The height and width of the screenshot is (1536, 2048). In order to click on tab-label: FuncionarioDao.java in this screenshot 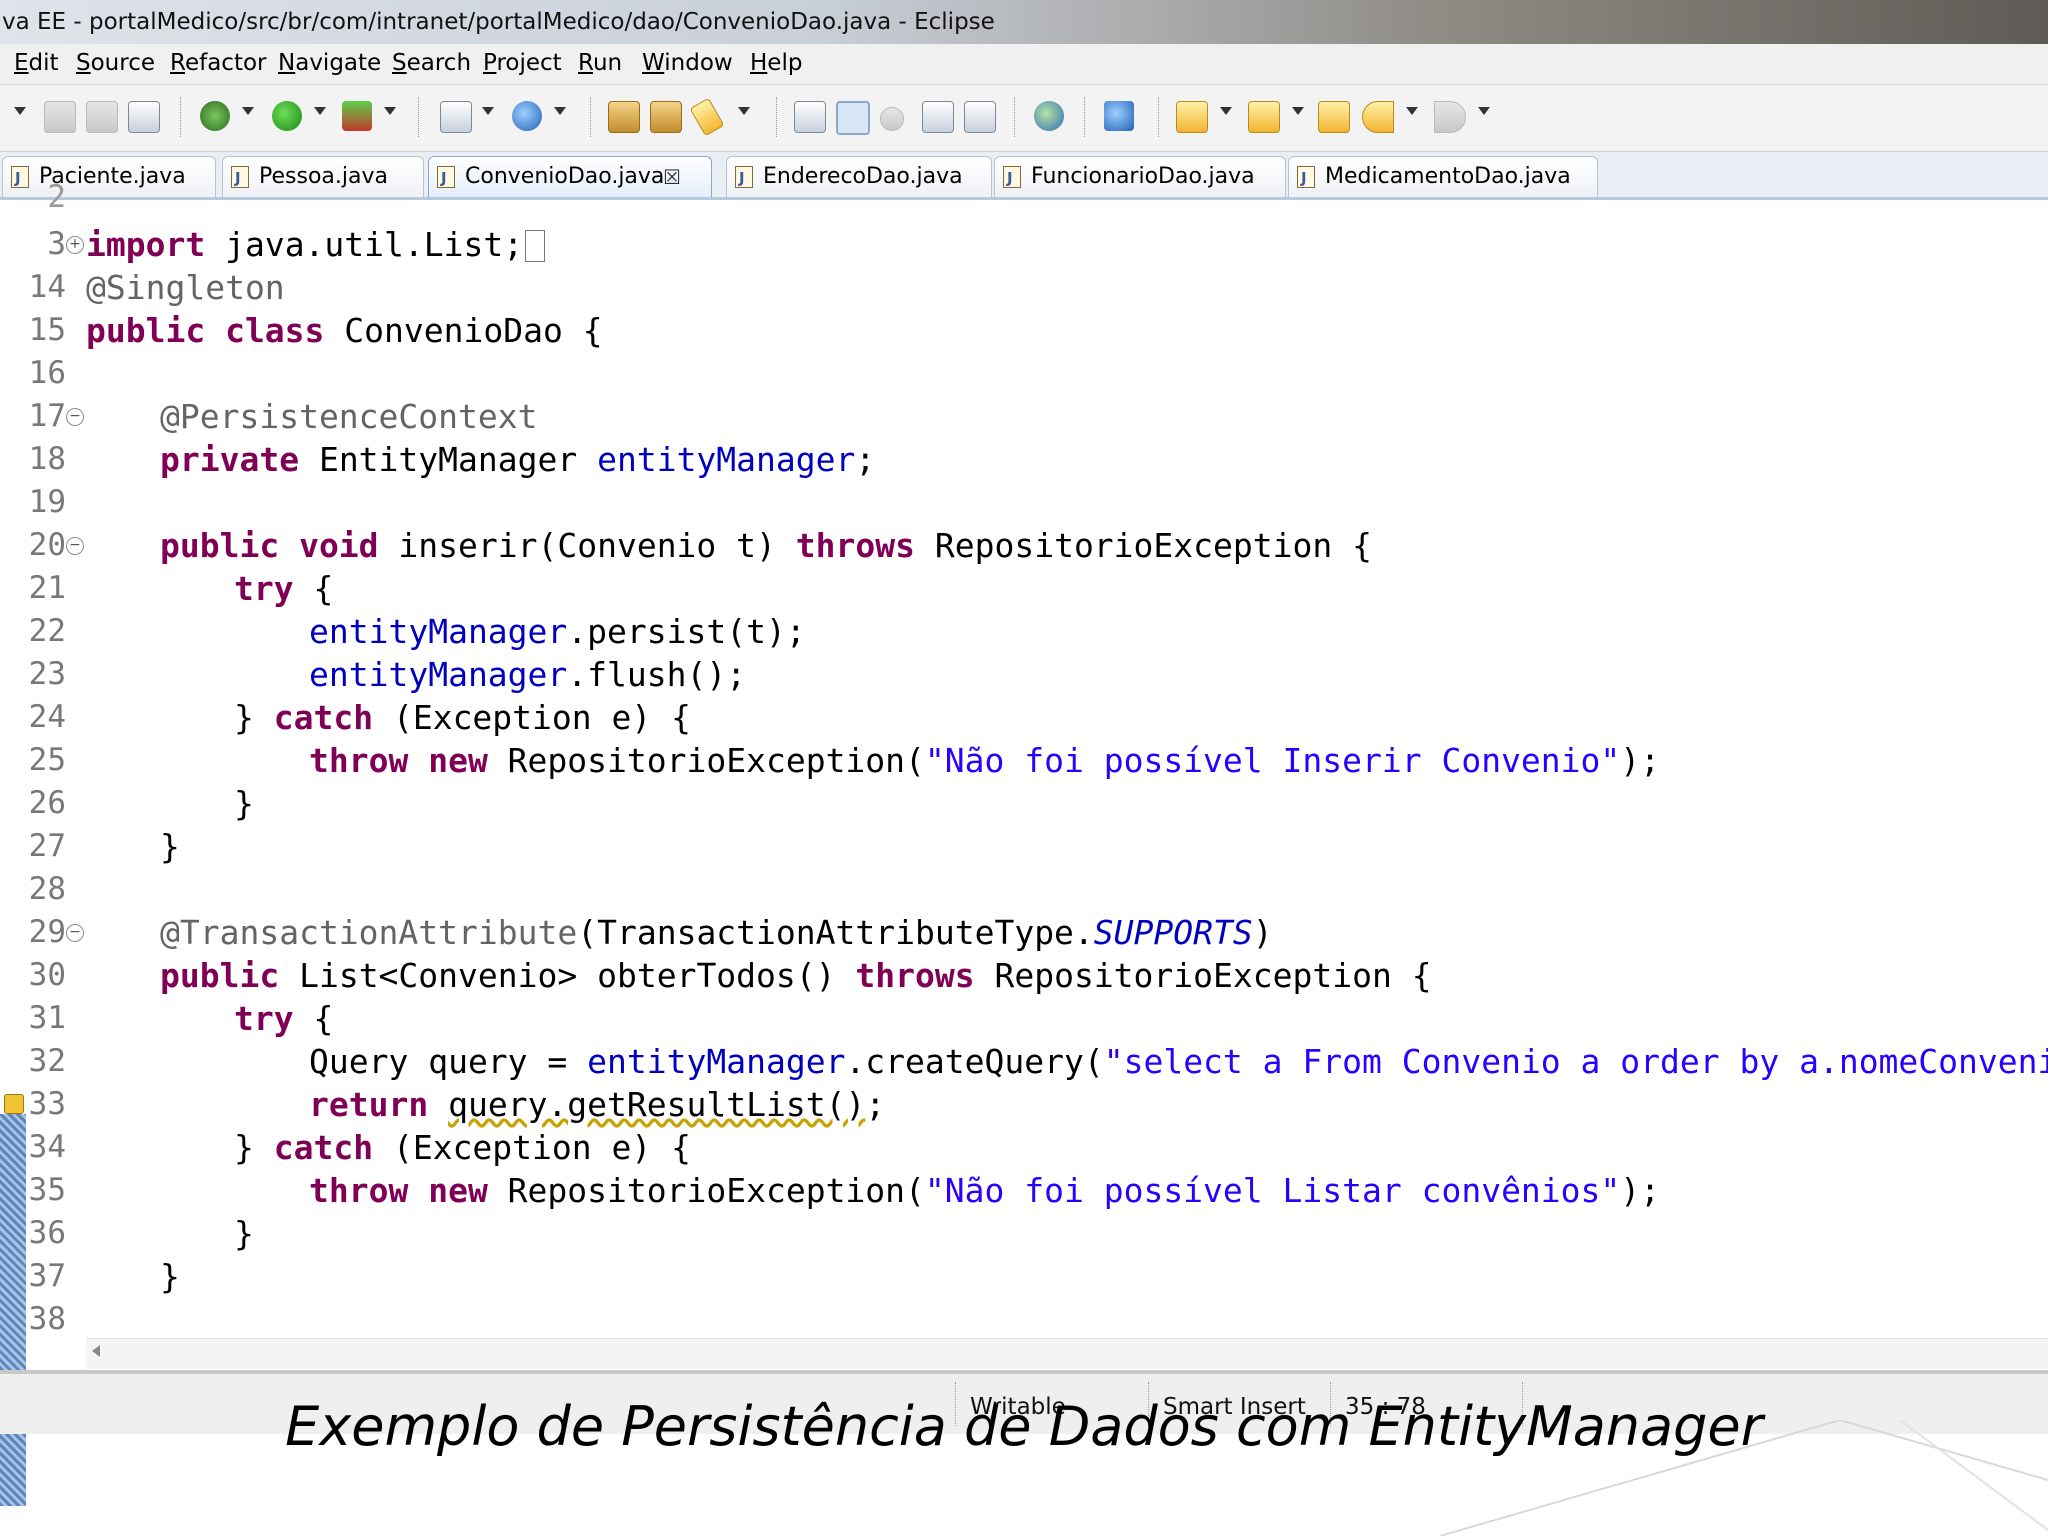, I will do `click(1143, 176)`.